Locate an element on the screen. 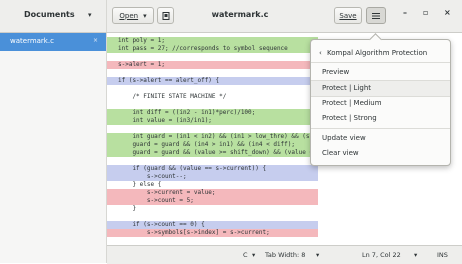 The height and width of the screenshot is (264, 462). save-button-label: Save is located at coordinates (348, 15).